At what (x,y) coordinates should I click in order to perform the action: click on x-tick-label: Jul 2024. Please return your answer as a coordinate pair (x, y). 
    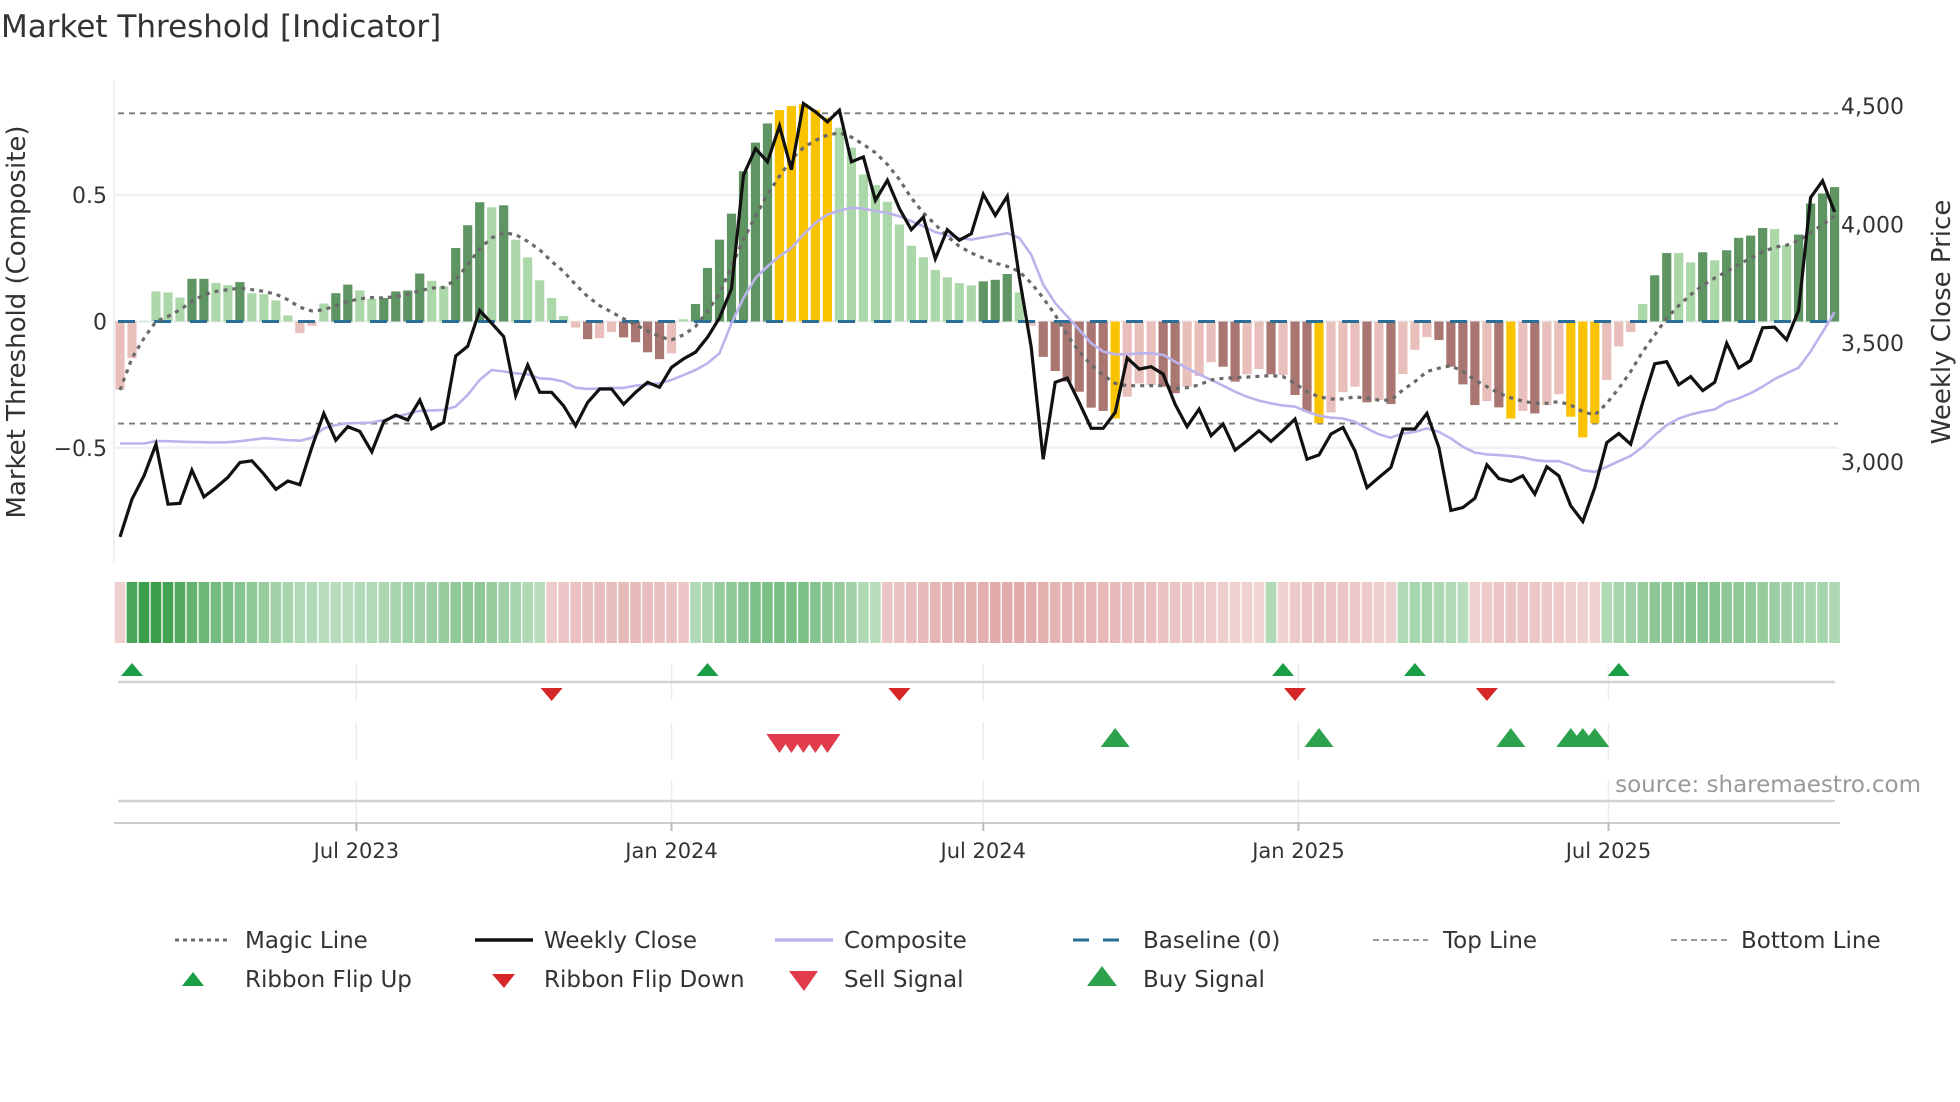
    Looking at the image, I should click on (982, 851).